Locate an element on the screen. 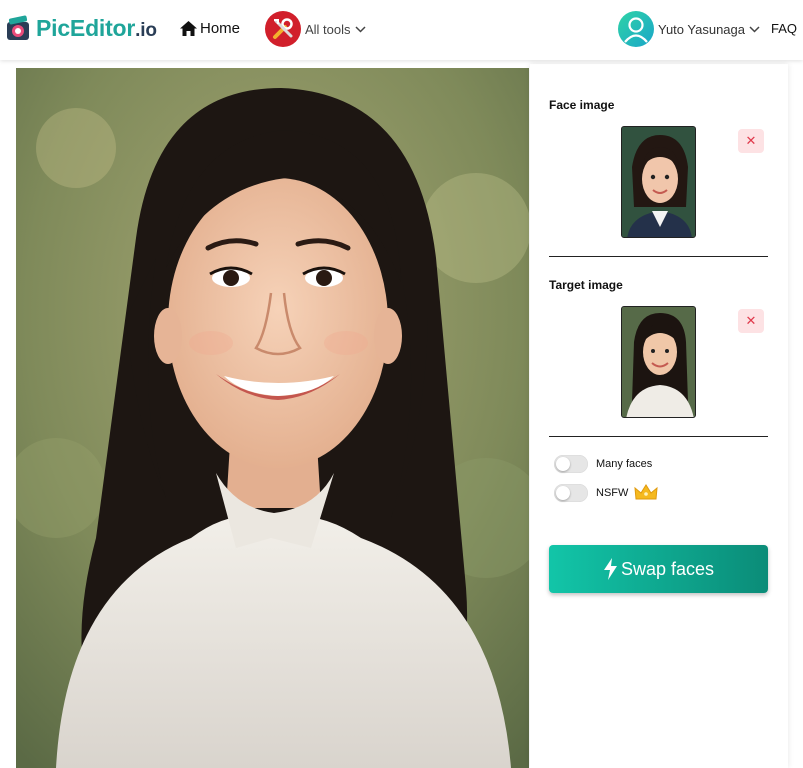  many-faces-option: Many faces is located at coordinates (603, 464).